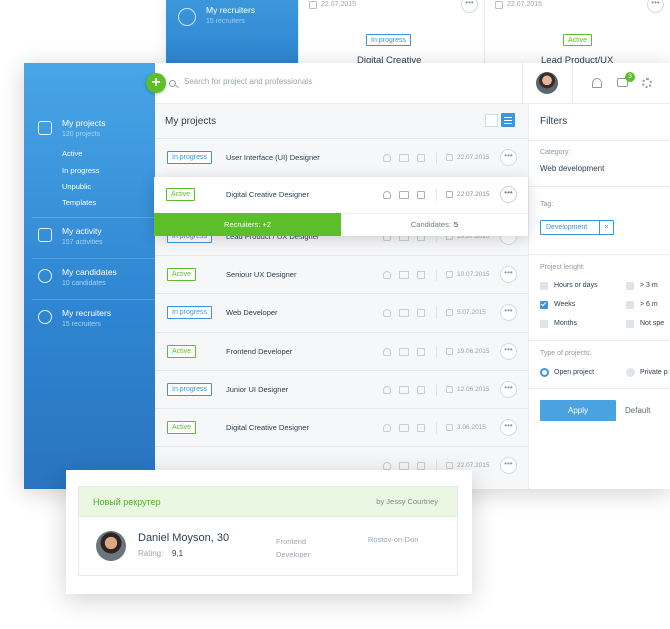 The image size is (670, 629). I want to click on project-date: 3.06.2015, so click(471, 427).